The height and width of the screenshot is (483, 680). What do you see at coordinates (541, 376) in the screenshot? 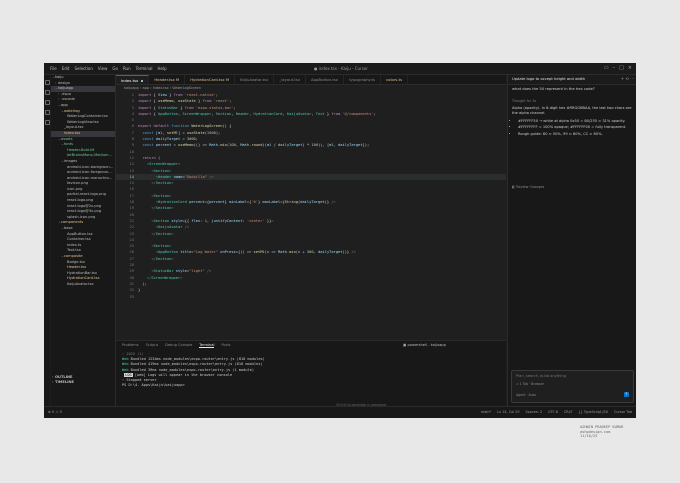
I see `chat-input-placeholder: Plan, search, build anything` at bounding box center [541, 376].